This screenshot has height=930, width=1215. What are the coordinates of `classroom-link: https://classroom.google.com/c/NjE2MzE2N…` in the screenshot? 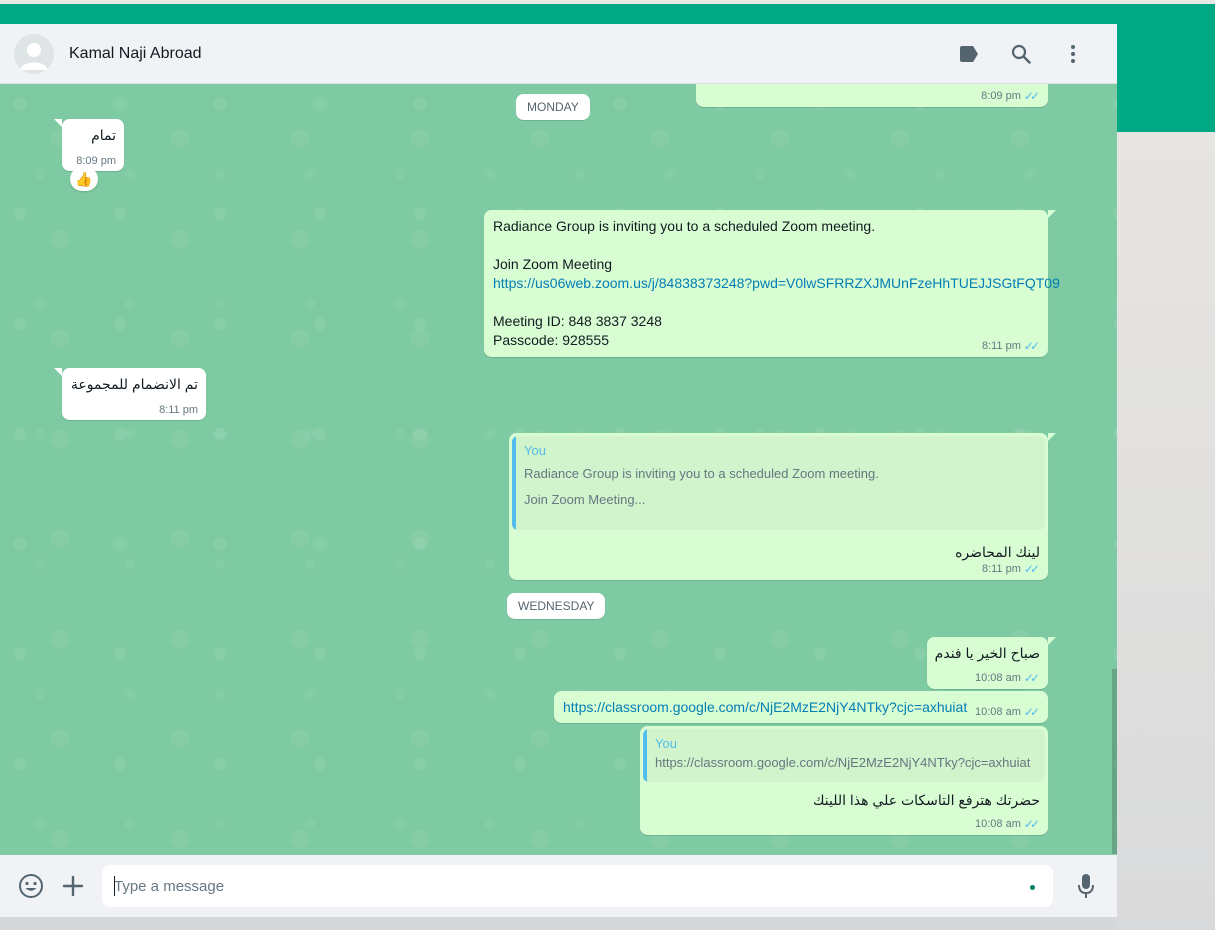 It's located at (765, 707).